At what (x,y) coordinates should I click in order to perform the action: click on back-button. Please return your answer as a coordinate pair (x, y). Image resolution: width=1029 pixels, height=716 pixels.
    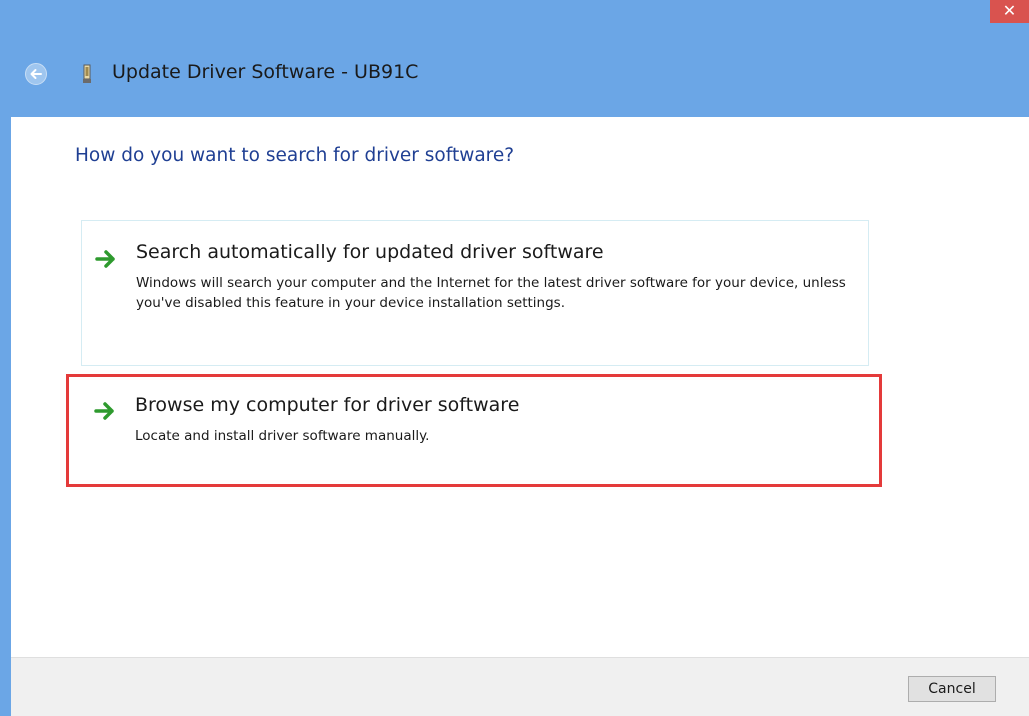
    Looking at the image, I should click on (36, 74).